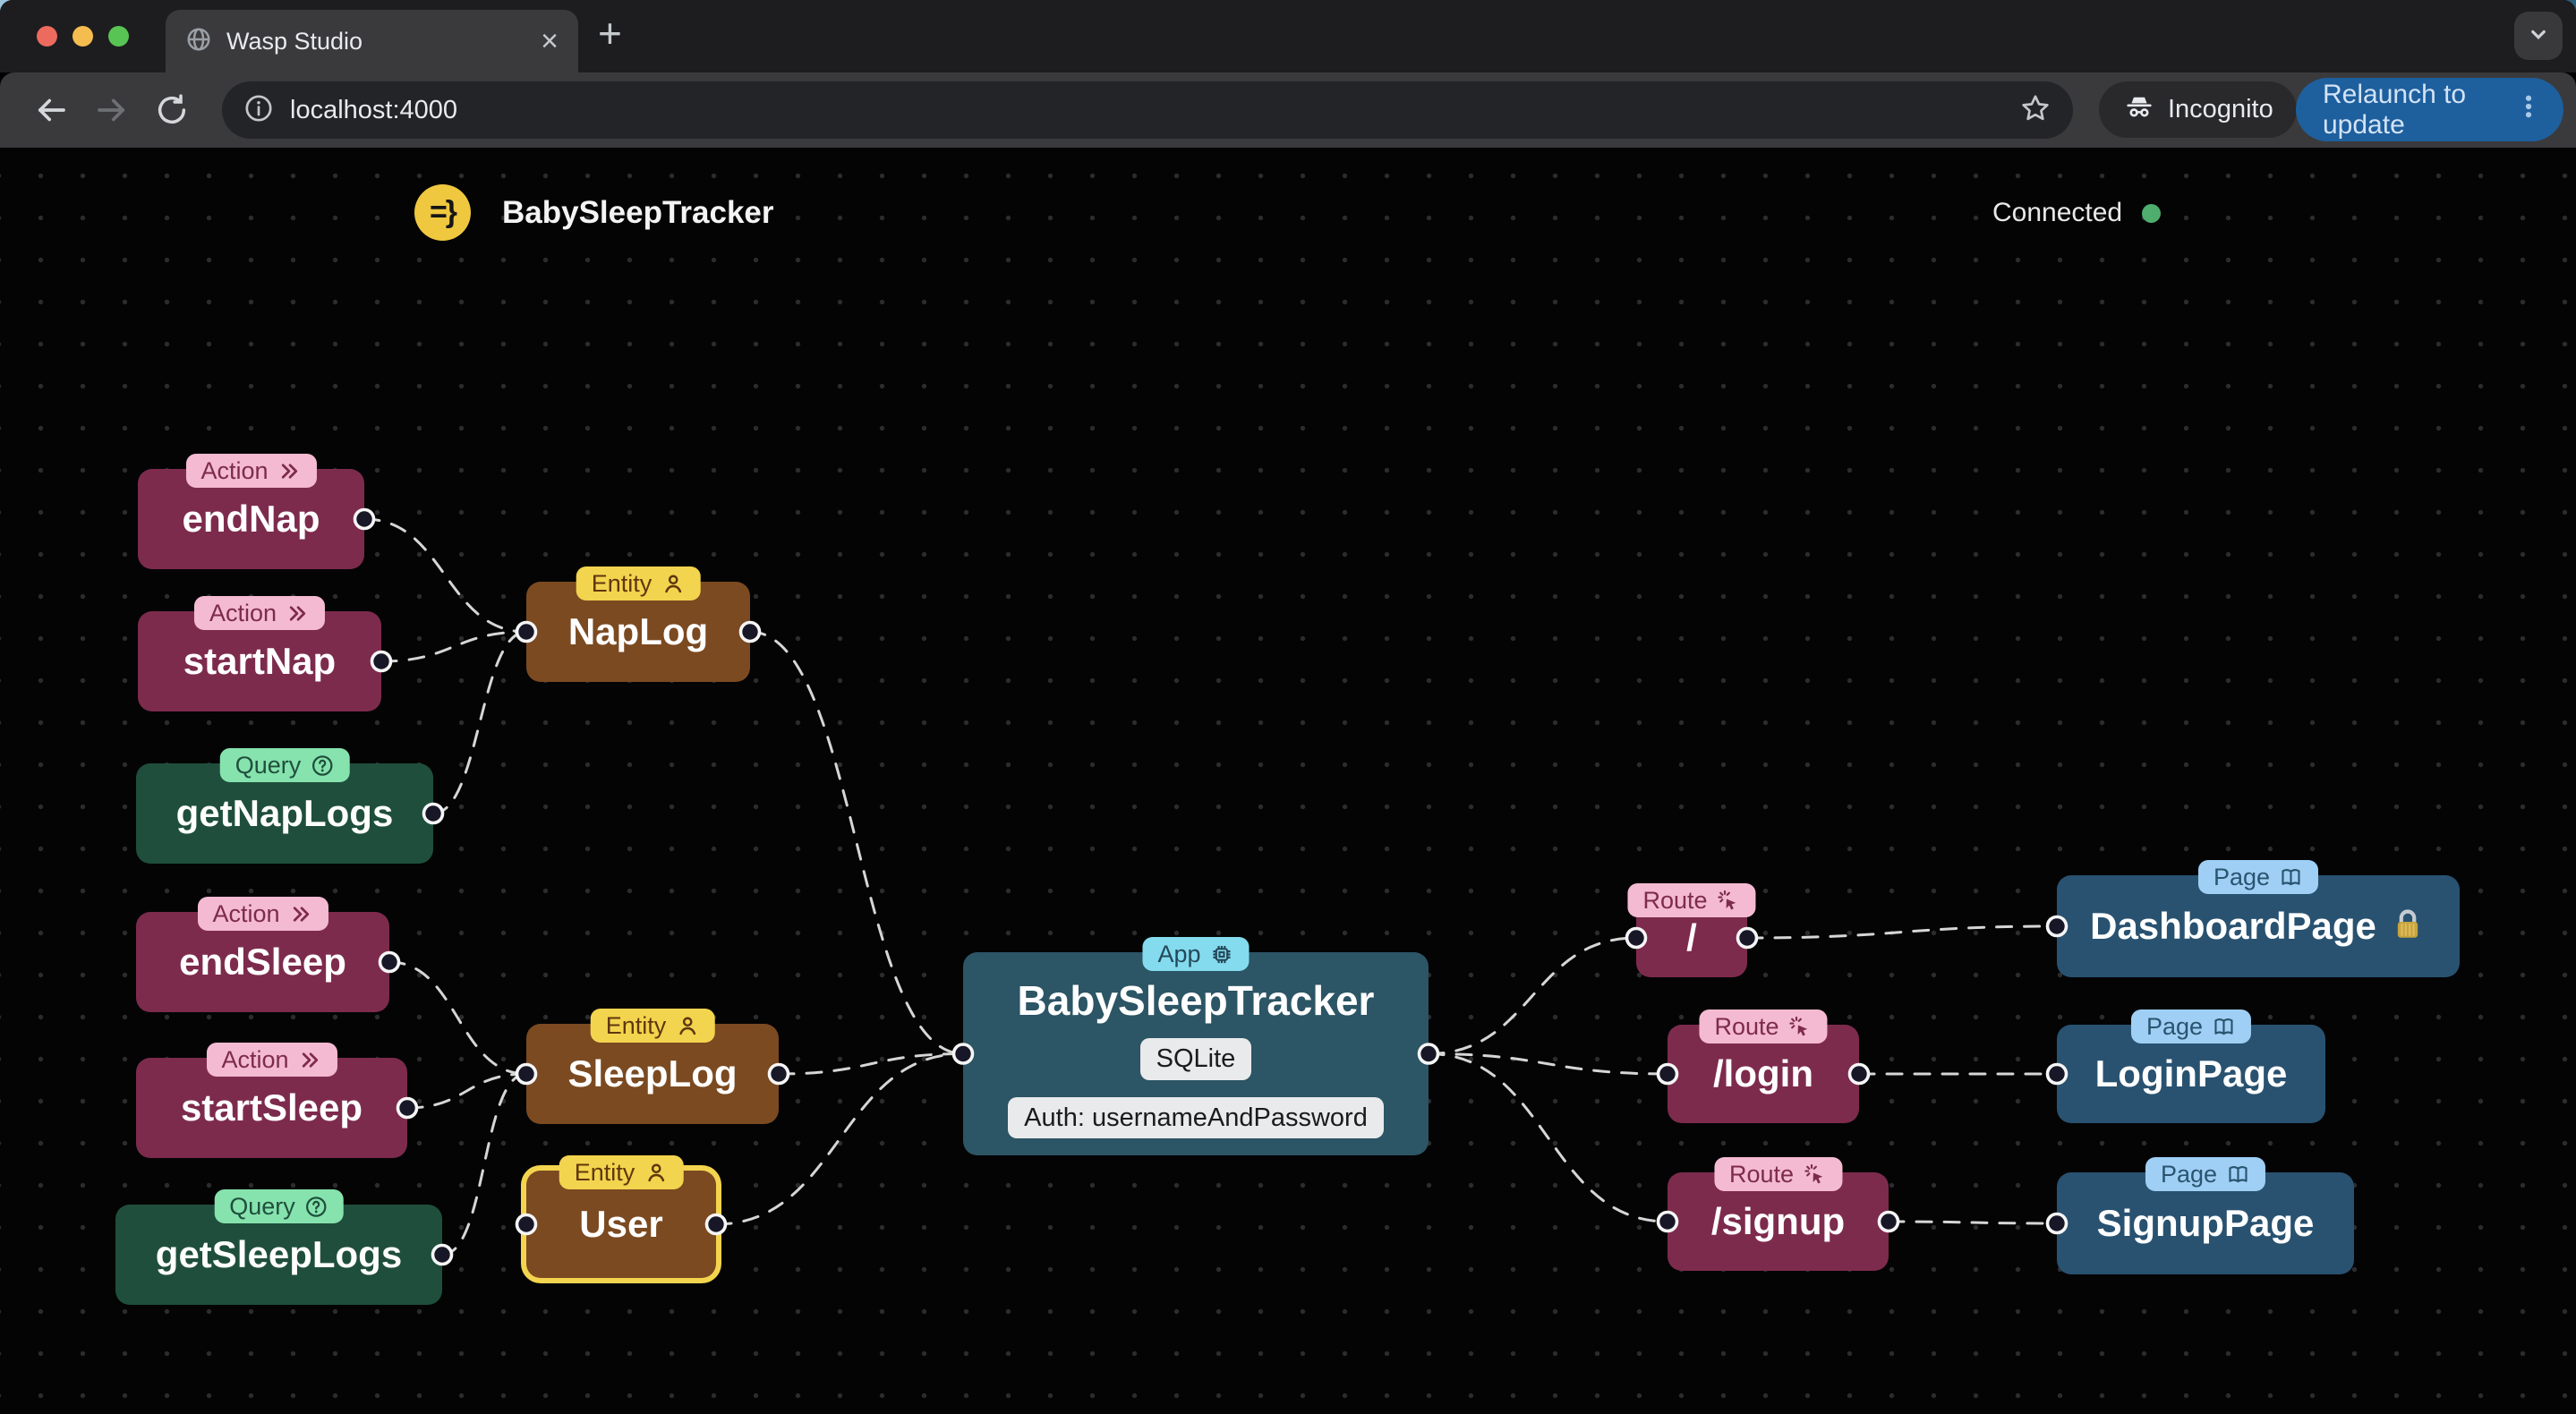 The image size is (2576, 1414). Describe the element at coordinates (262, 962) in the screenshot. I see `node-label: endSleep` at that location.